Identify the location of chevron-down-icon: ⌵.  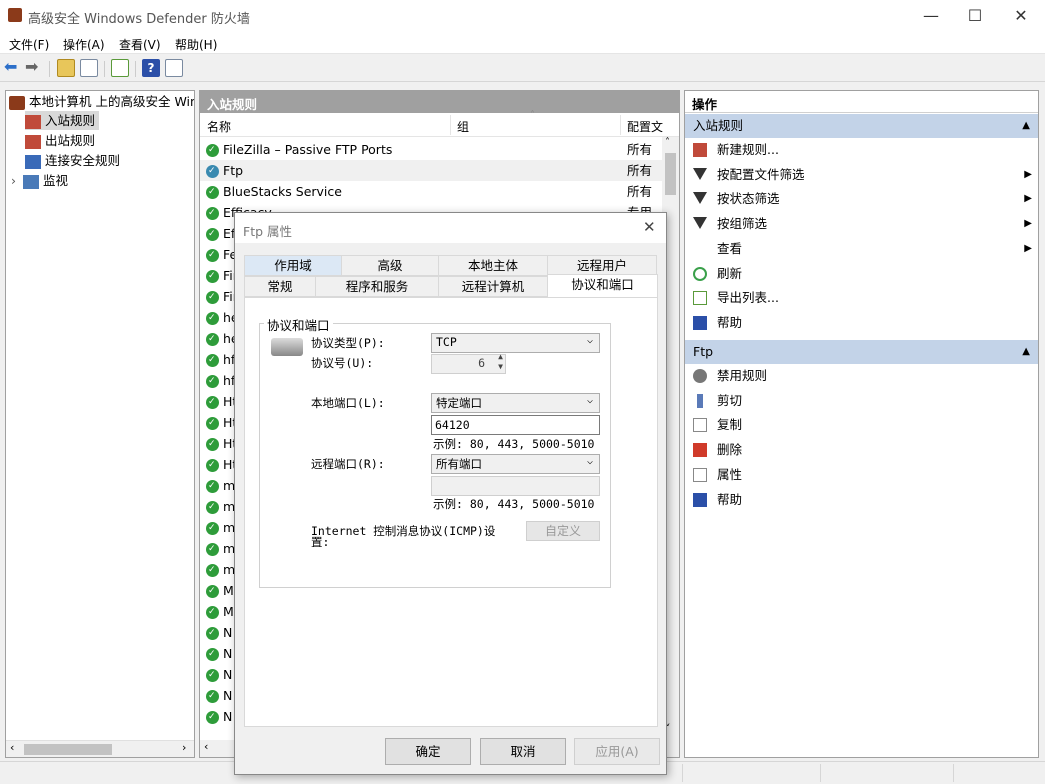
(589, 461).